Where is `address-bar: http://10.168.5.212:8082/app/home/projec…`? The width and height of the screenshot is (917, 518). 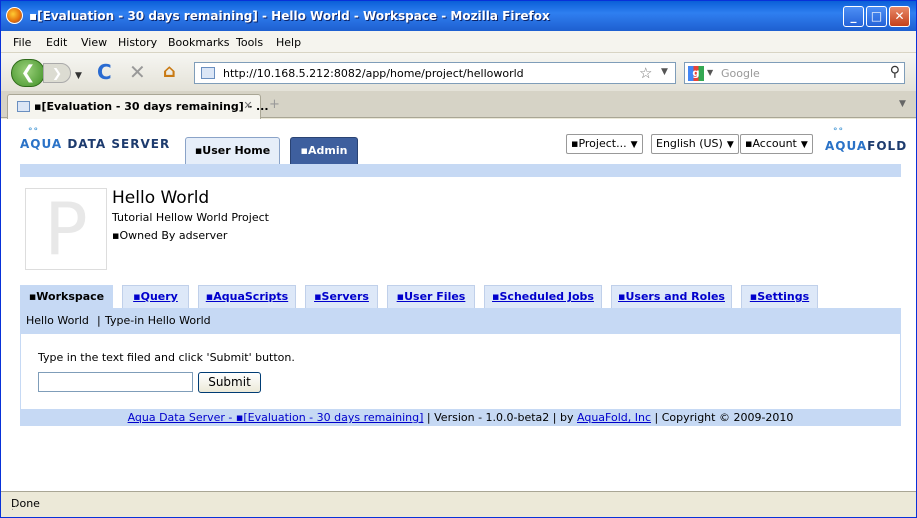
address-bar: http://10.168.5.212:8082/app/home/projec… is located at coordinates (435, 73).